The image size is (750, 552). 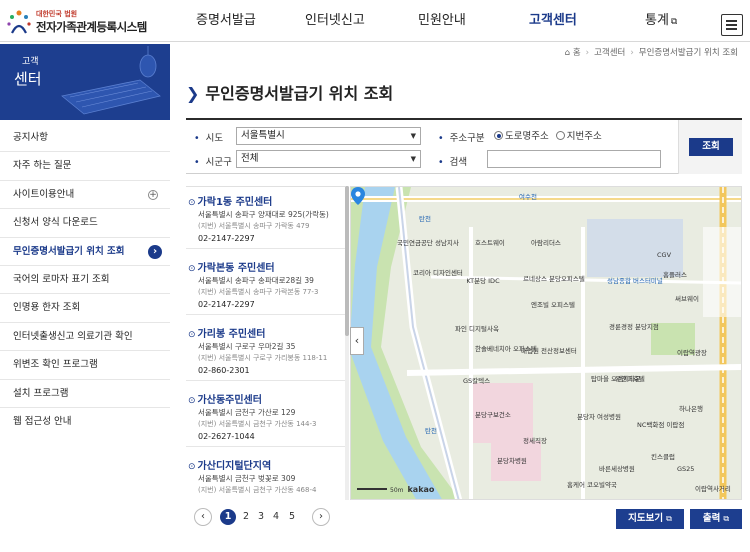 I want to click on gnb-certificate: 증명서발급, so click(x=226, y=21).